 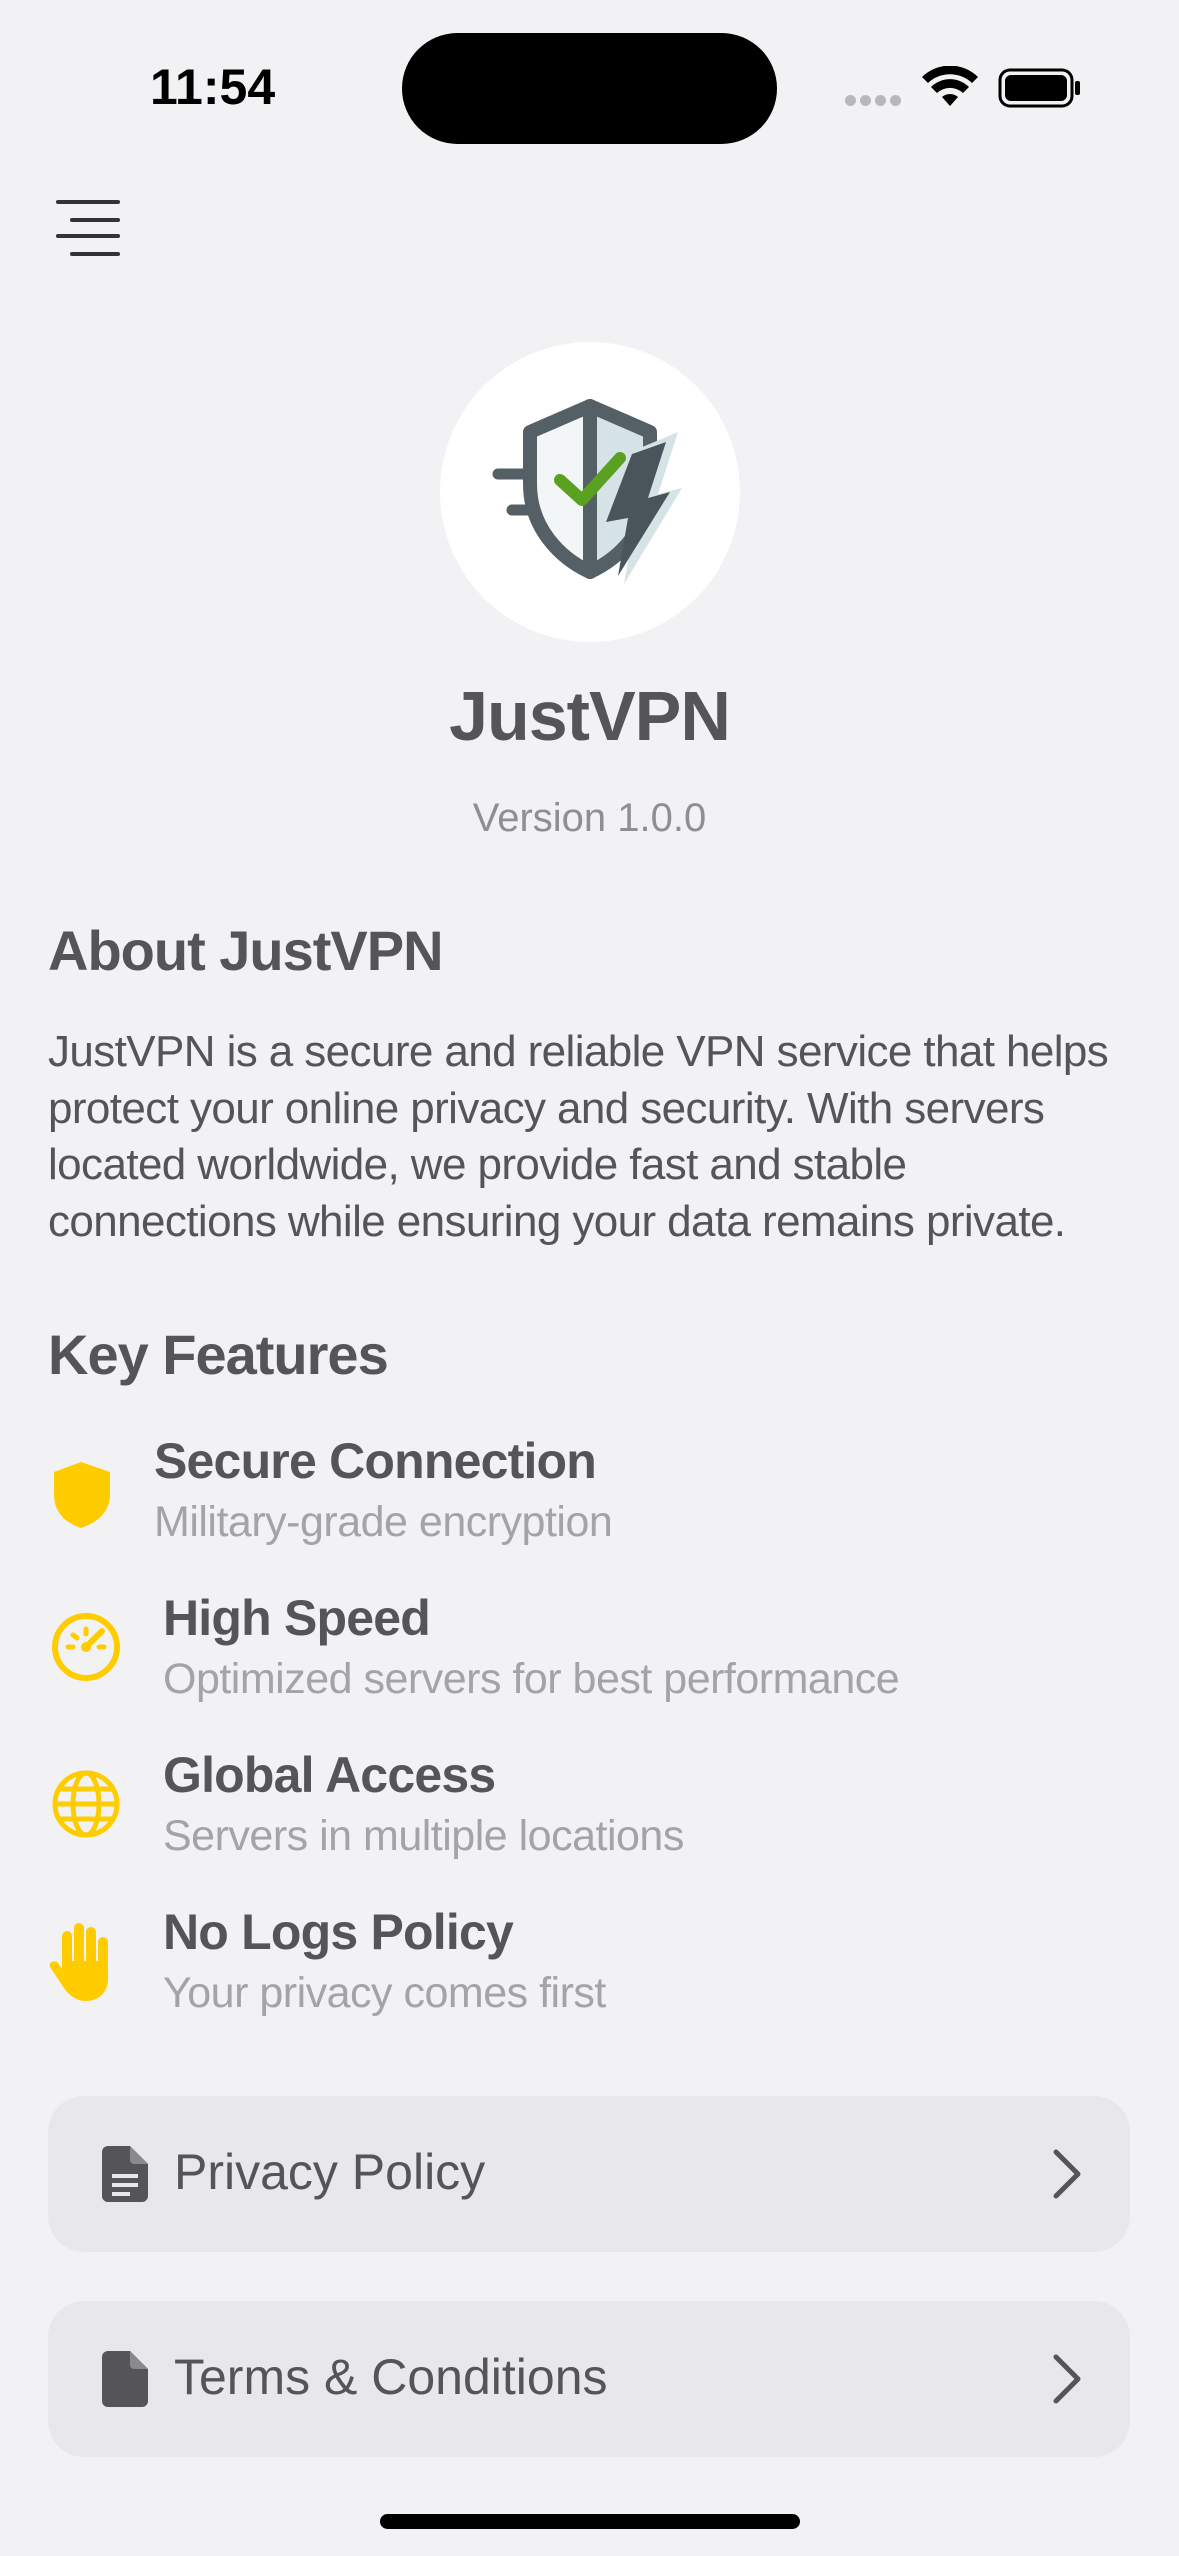 What do you see at coordinates (86, 1647) in the screenshot?
I see `speedometer-icon` at bounding box center [86, 1647].